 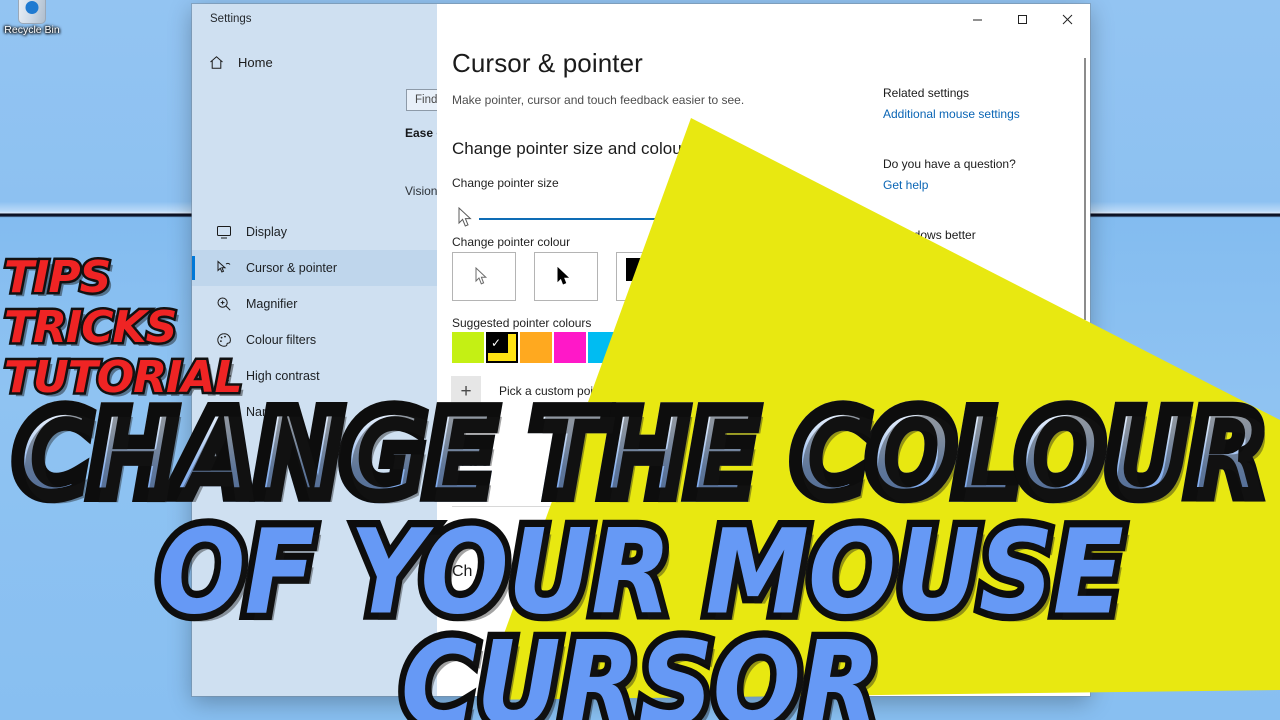 I want to click on related-block-3: n Windows better back, so click(x=929, y=245).